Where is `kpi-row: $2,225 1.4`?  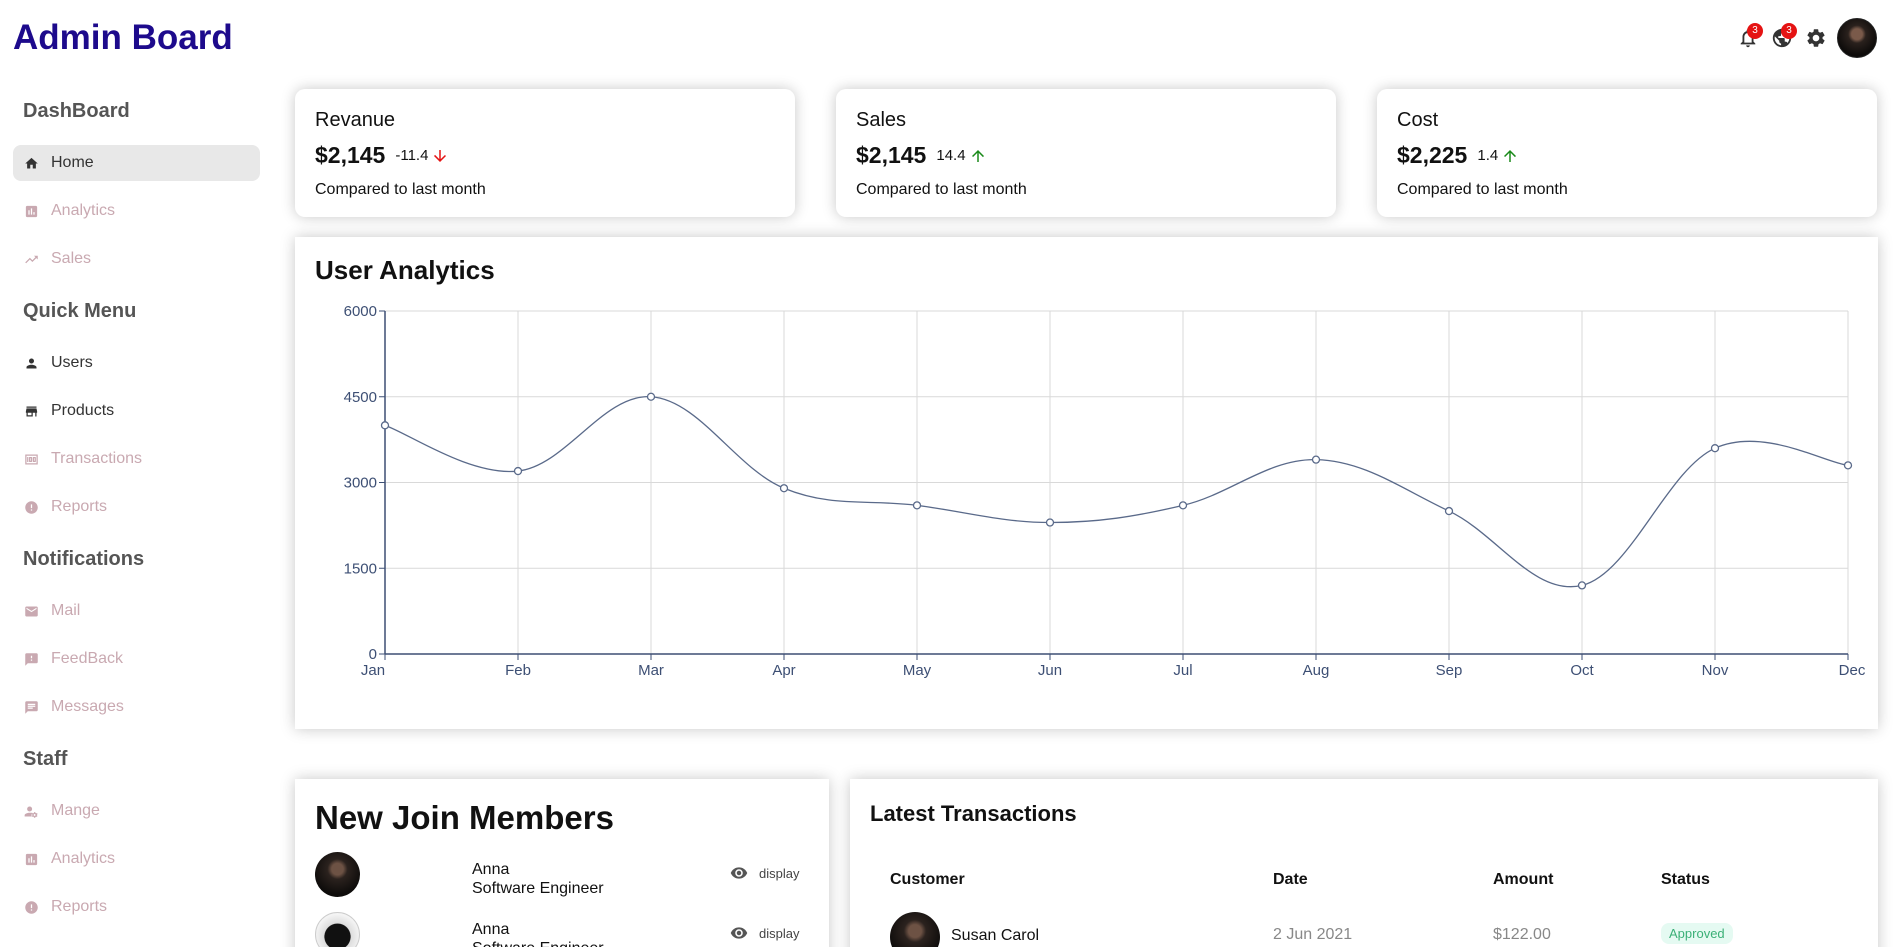 kpi-row: $2,225 1.4 is located at coordinates (1627, 155).